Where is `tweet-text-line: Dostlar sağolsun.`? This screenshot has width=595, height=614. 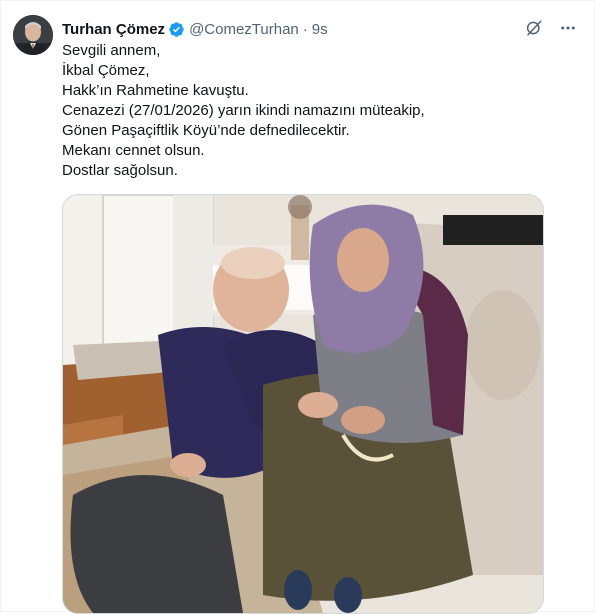 tweet-text-line: Dostlar sağolsun. is located at coordinates (120, 170).